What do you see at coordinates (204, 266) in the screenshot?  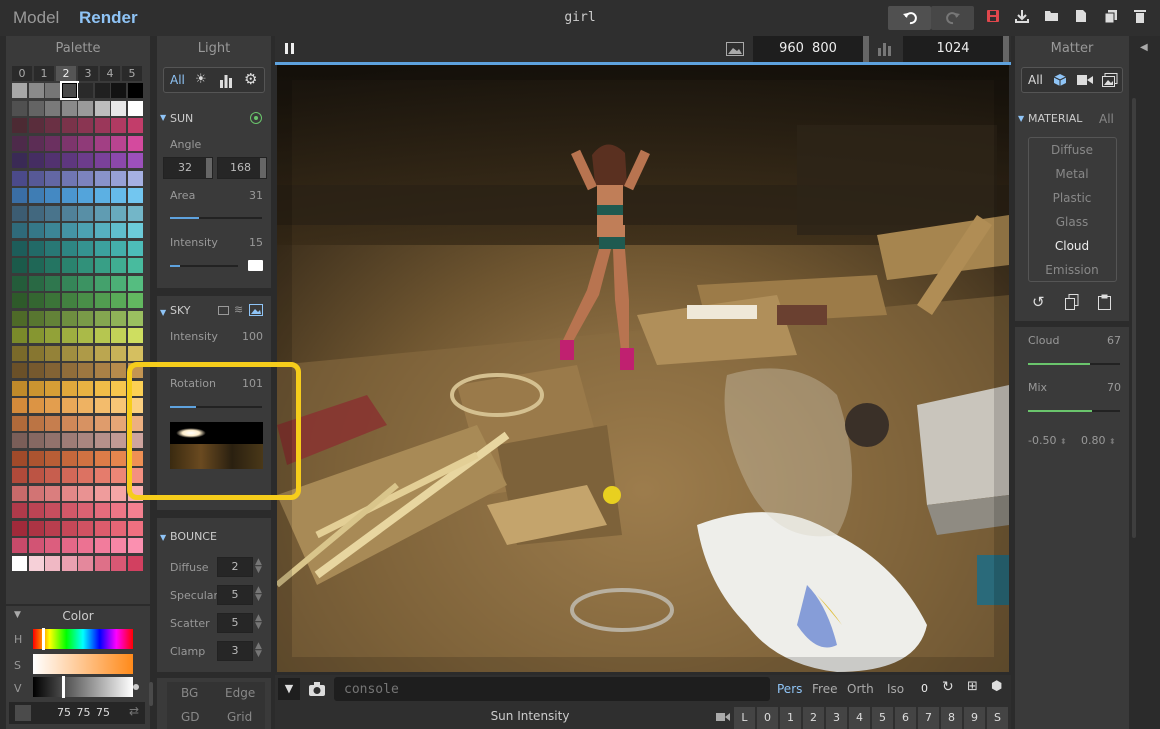 I see `sun-intensity-slider` at bounding box center [204, 266].